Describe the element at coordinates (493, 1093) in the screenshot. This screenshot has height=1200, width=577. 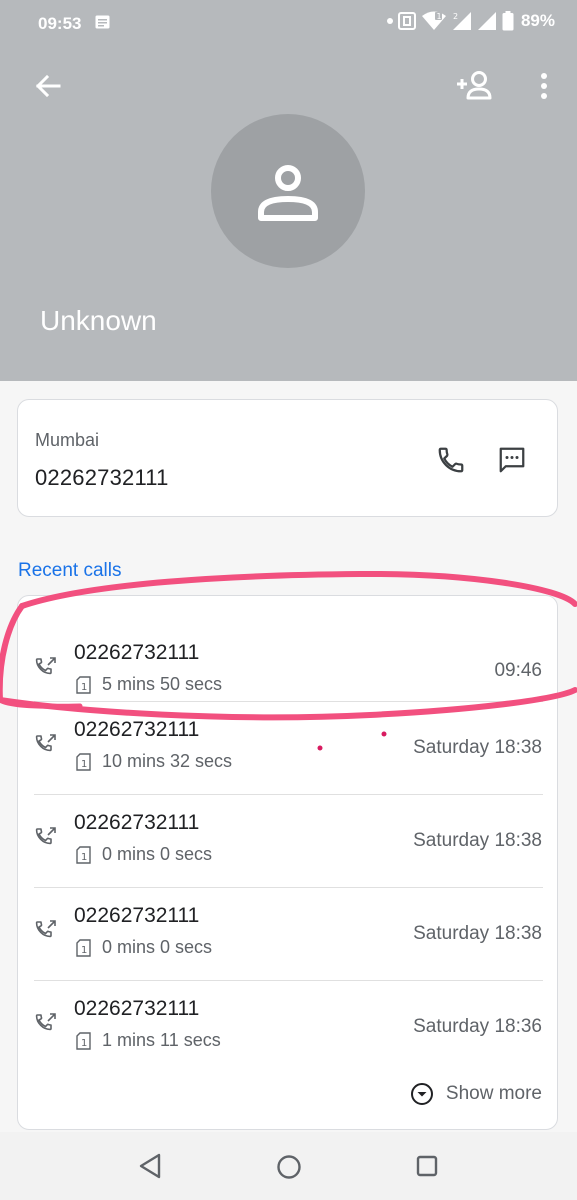
I see `show-more-label: Show more` at that location.